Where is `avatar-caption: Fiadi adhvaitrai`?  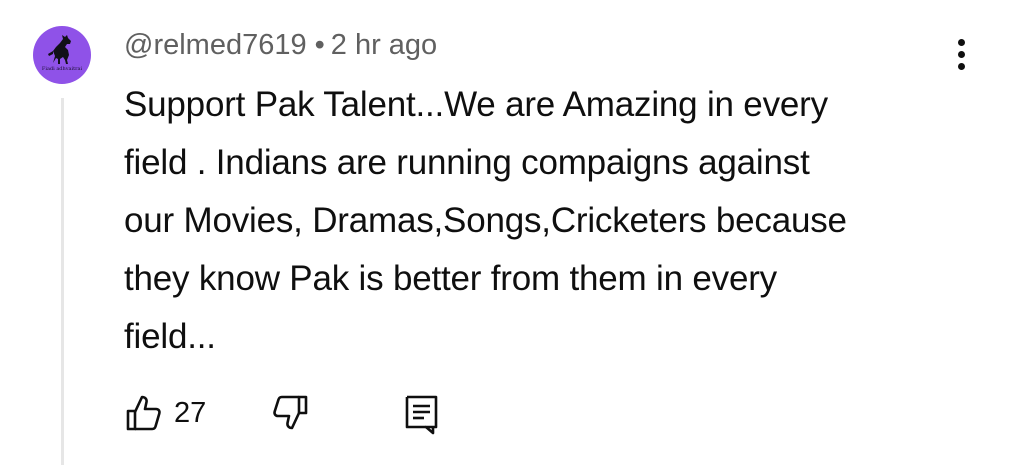
avatar-caption: Fiadi adhvaitrai is located at coordinates (62, 69).